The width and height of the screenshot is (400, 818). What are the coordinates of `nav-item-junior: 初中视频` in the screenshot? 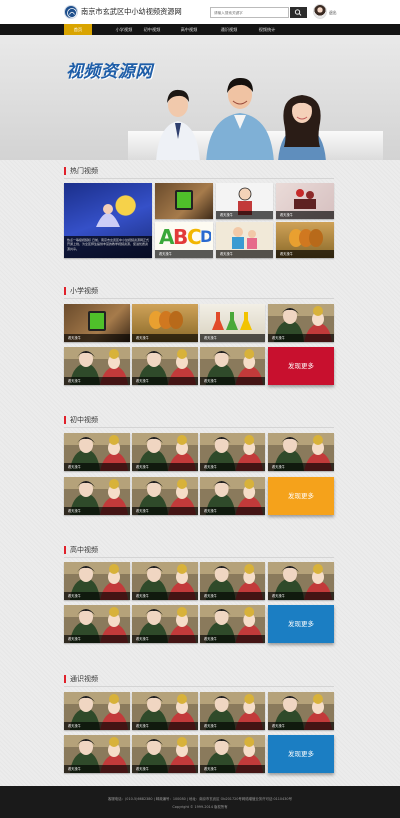 It's located at (152, 29).